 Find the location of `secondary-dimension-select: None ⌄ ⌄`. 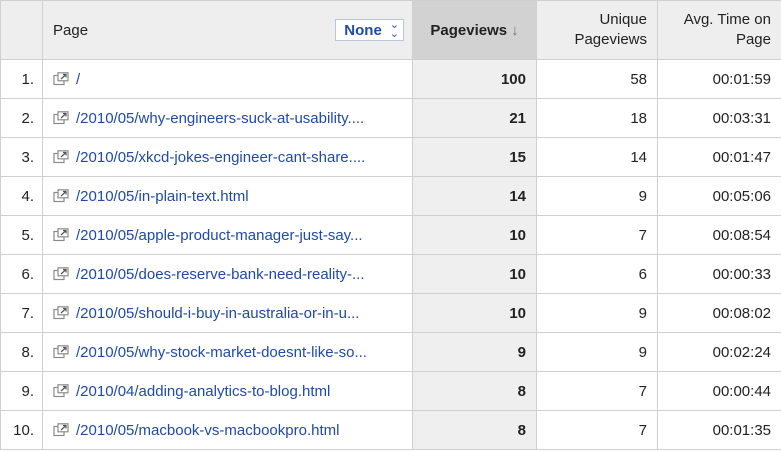

secondary-dimension-select: None ⌄ ⌄ is located at coordinates (369, 30).